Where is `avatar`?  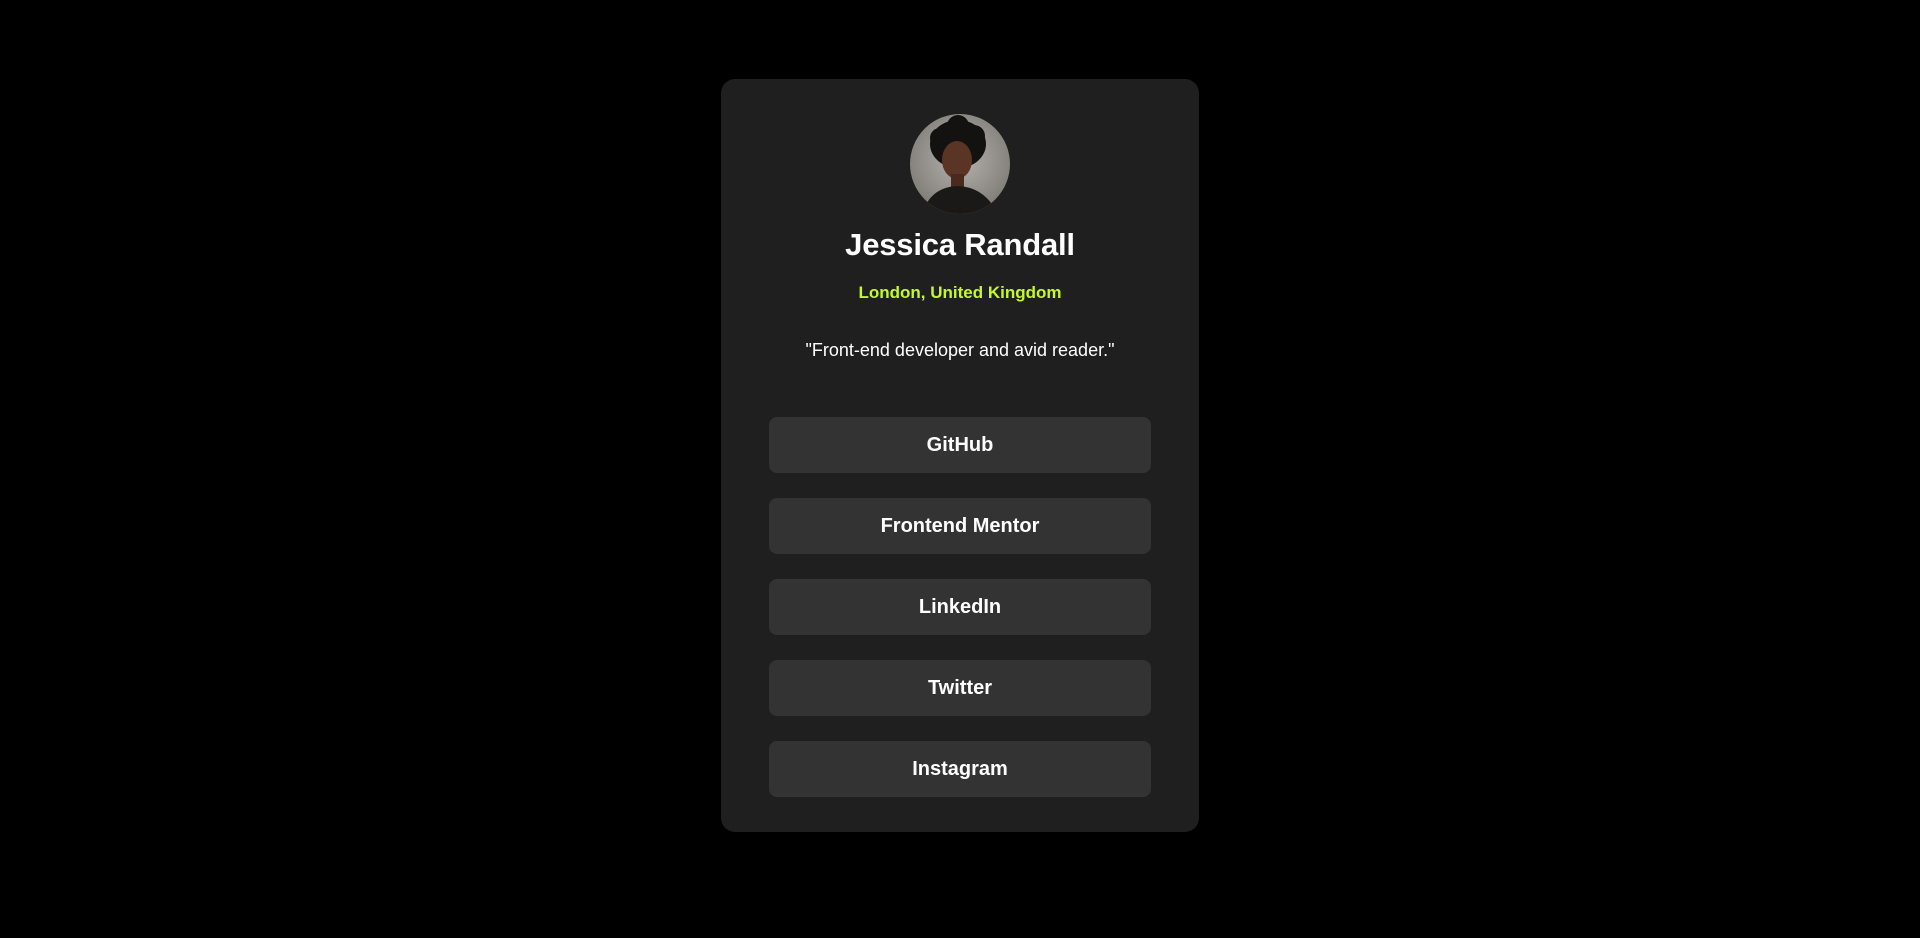
avatar is located at coordinates (960, 164).